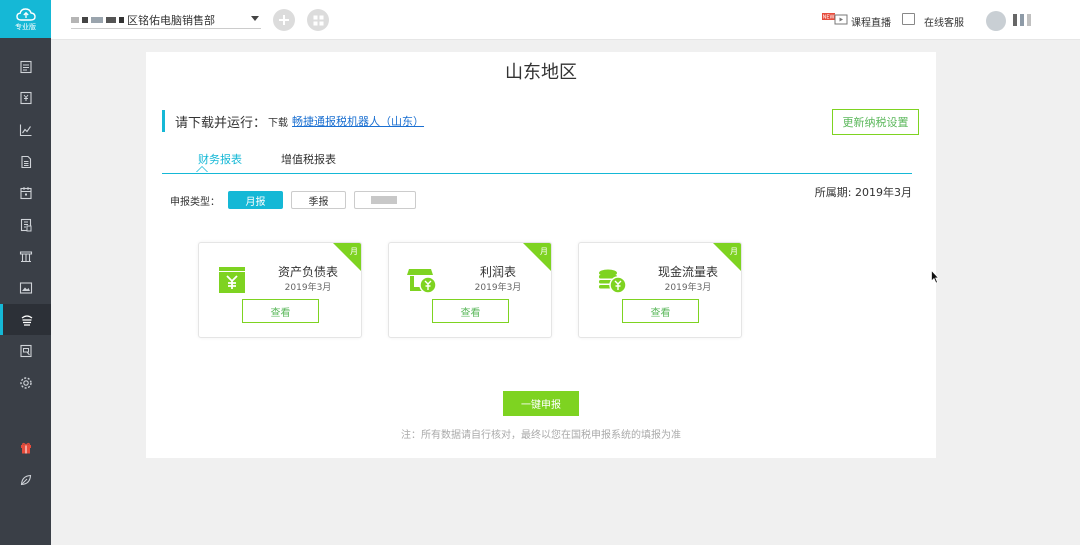 This screenshot has width=1080, height=545. I want to click on book-icon, so click(908, 19).